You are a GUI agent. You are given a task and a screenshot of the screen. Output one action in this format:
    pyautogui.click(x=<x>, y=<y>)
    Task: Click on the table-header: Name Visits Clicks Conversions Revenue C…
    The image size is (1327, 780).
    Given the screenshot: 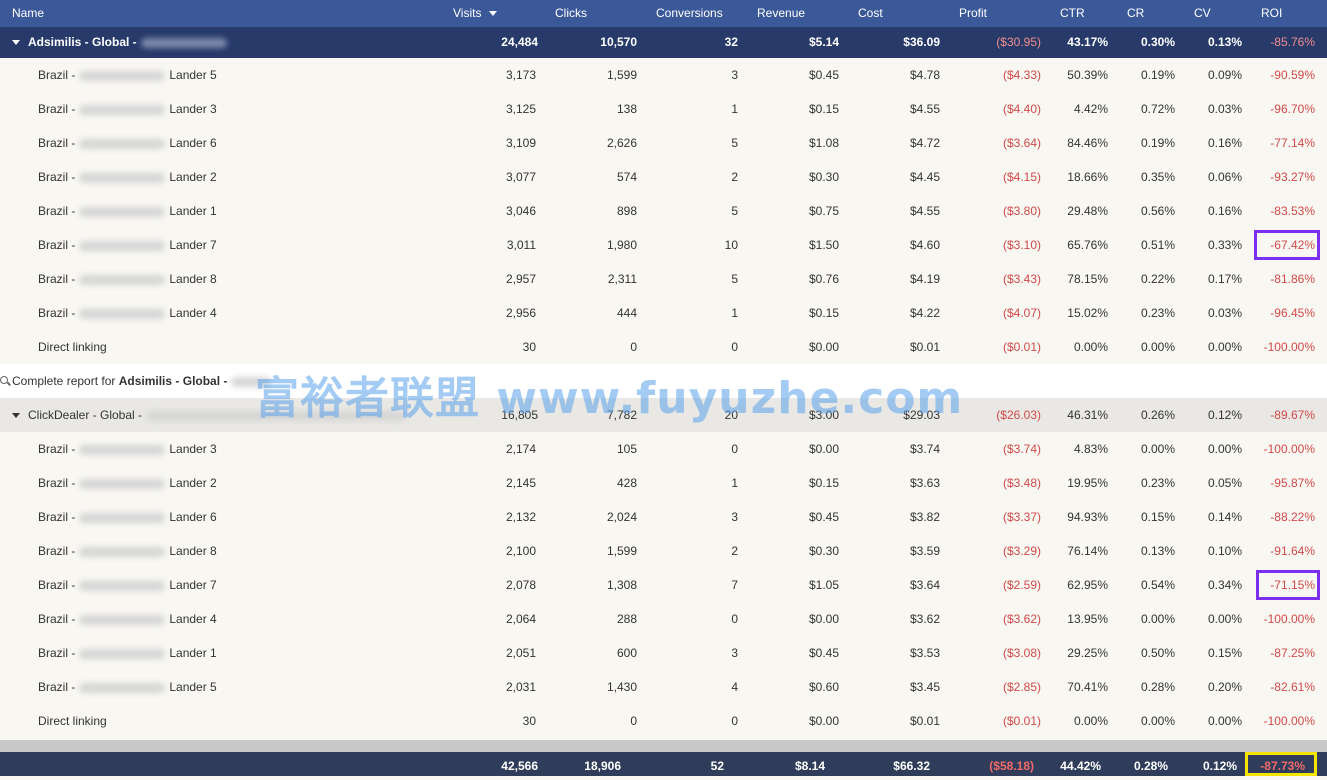 What is the action you would take?
    pyautogui.click(x=663, y=13)
    